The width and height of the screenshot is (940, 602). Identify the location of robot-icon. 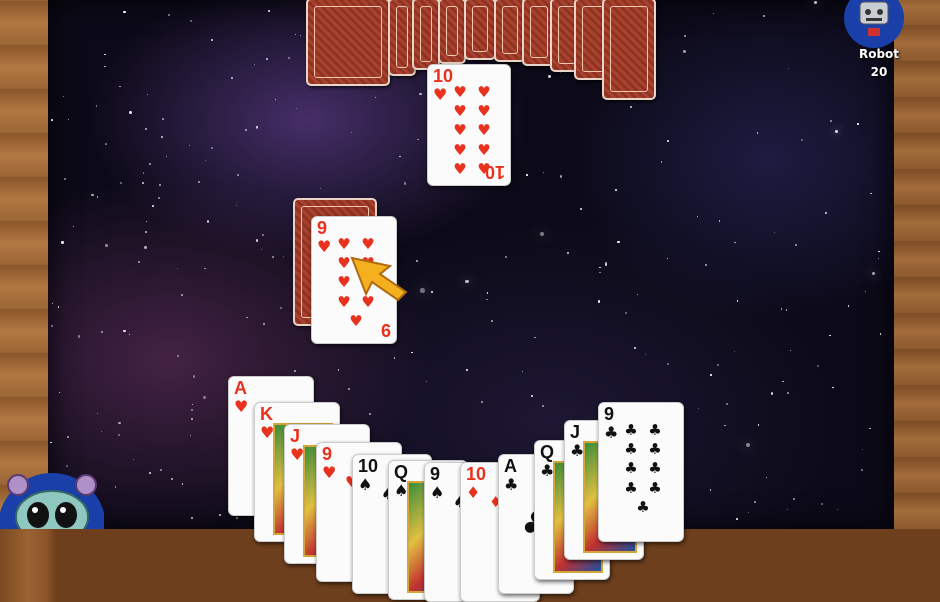
(874, 24).